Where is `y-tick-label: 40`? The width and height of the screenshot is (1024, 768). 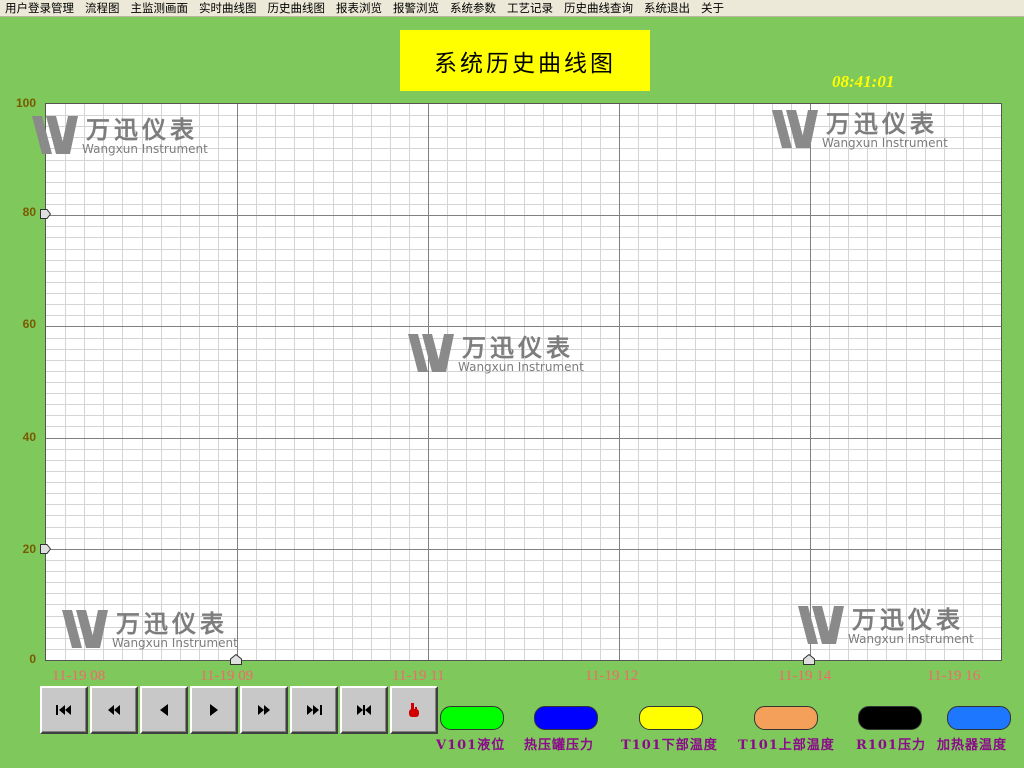 y-tick-label: 40 is located at coordinates (29, 437).